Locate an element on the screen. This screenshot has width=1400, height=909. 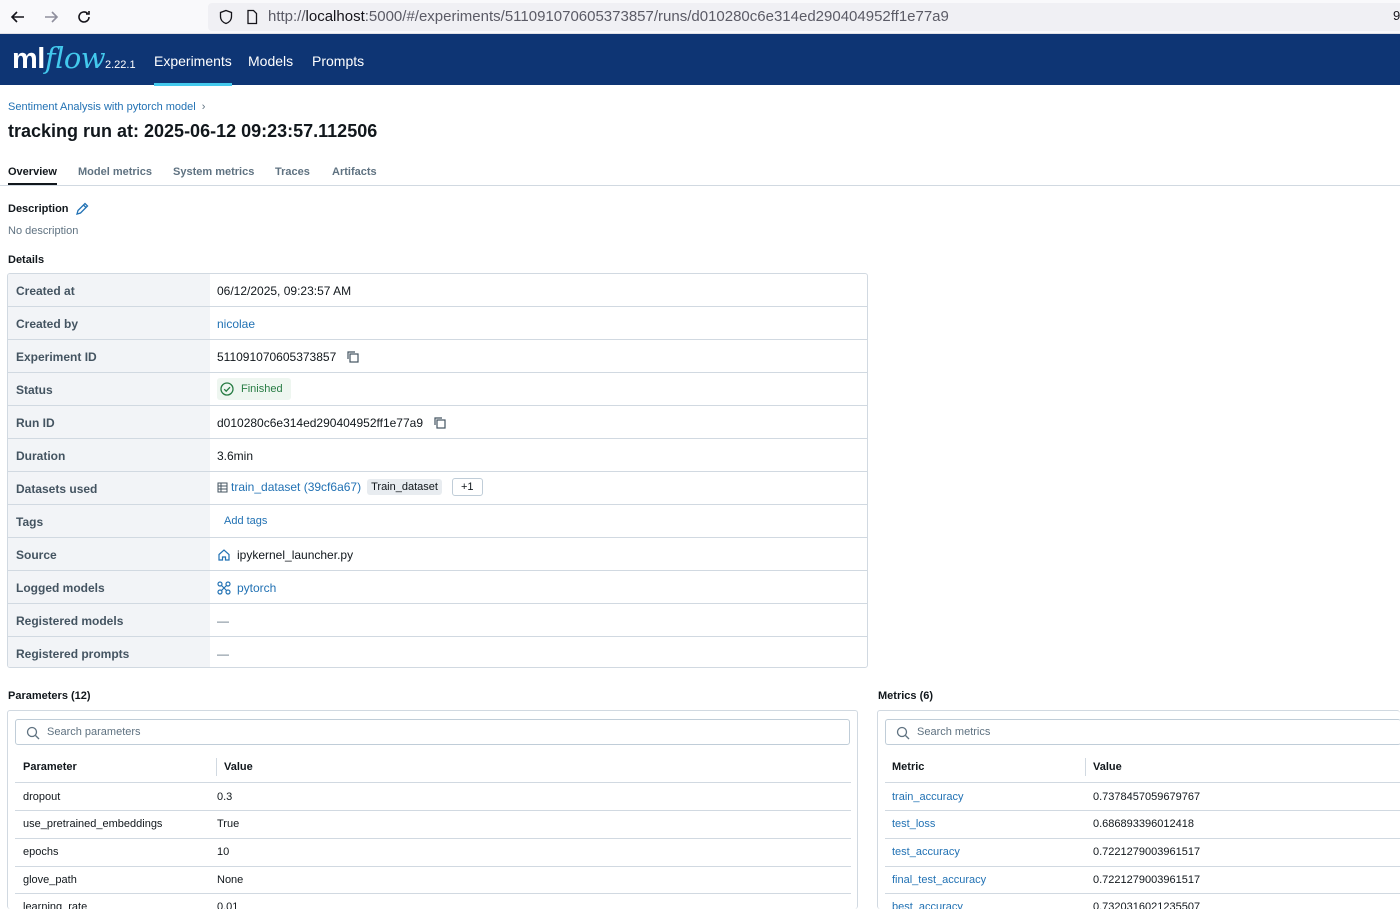
details-label-registered-prompts: Registered prompts is located at coordinates (109, 652).